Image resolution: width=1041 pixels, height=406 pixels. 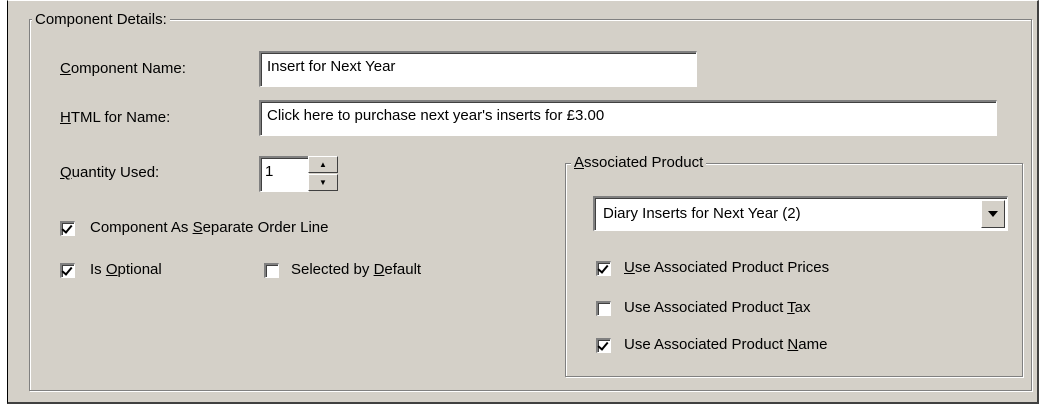 What do you see at coordinates (323, 182) in the screenshot?
I see `spin-down-button: ▼` at bounding box center [323, 182].